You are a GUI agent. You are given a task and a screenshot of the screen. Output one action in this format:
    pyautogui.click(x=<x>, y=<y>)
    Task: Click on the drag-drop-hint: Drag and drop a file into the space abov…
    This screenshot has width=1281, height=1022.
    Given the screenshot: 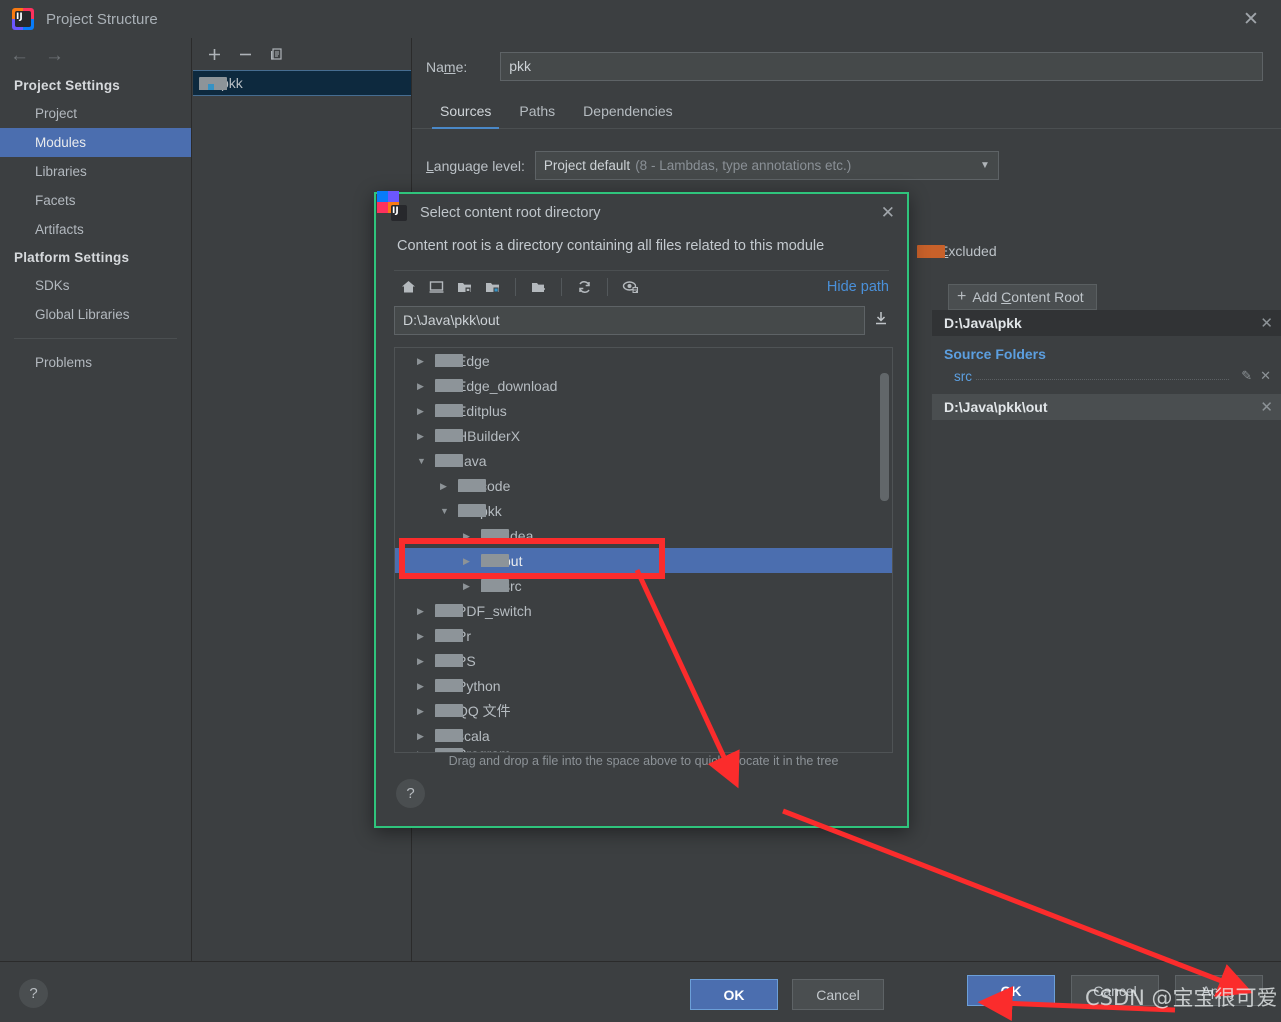 What is the action you would take?
    pyautogui.click(x=643, y=761)
    